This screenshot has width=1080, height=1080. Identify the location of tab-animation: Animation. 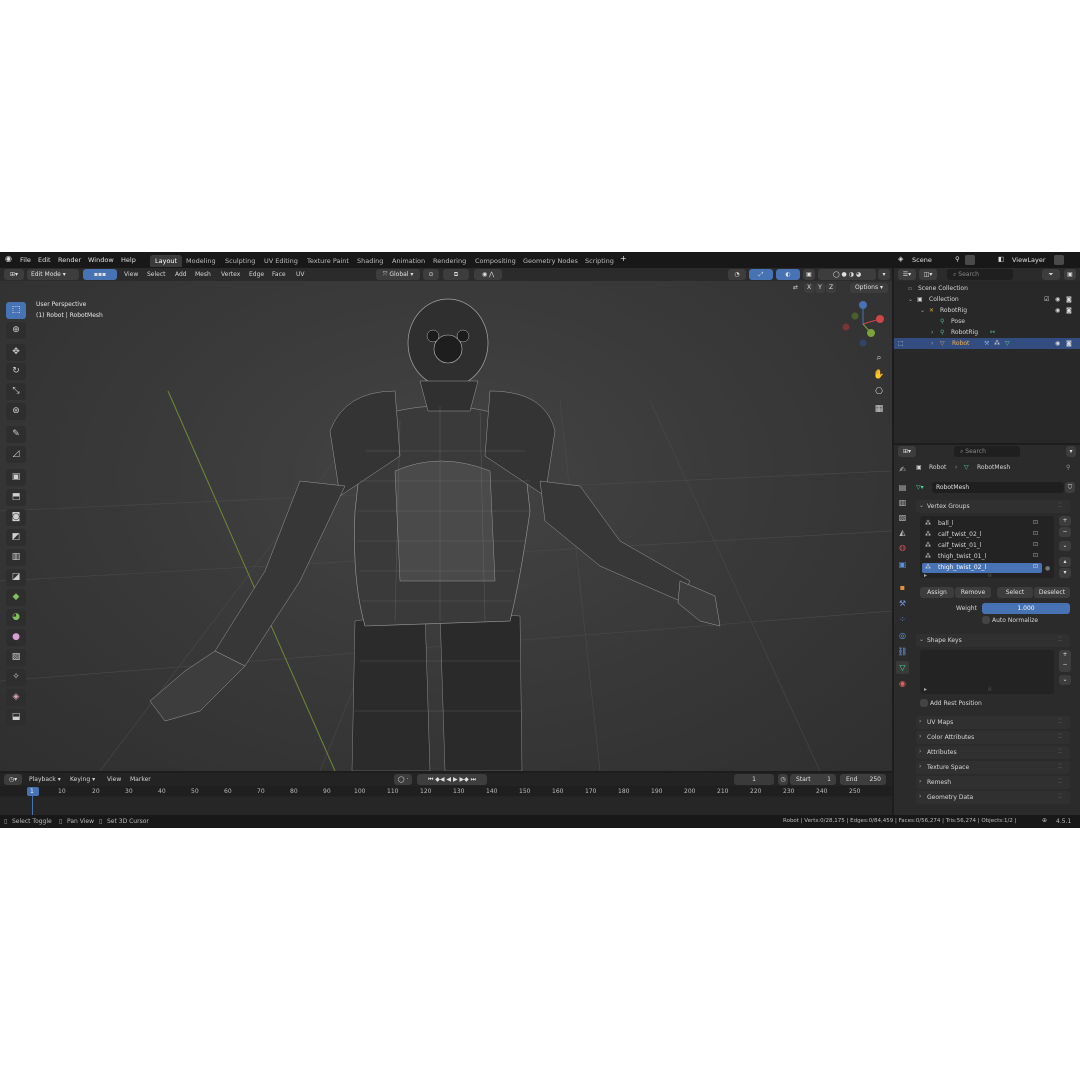
(408, 261).